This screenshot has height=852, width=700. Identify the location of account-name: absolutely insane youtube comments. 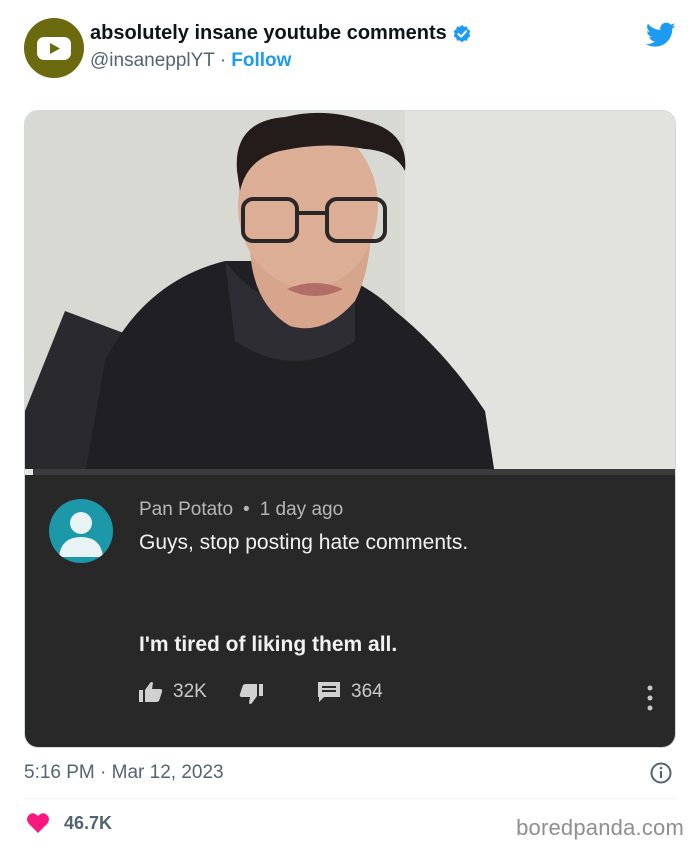
(268, 33).